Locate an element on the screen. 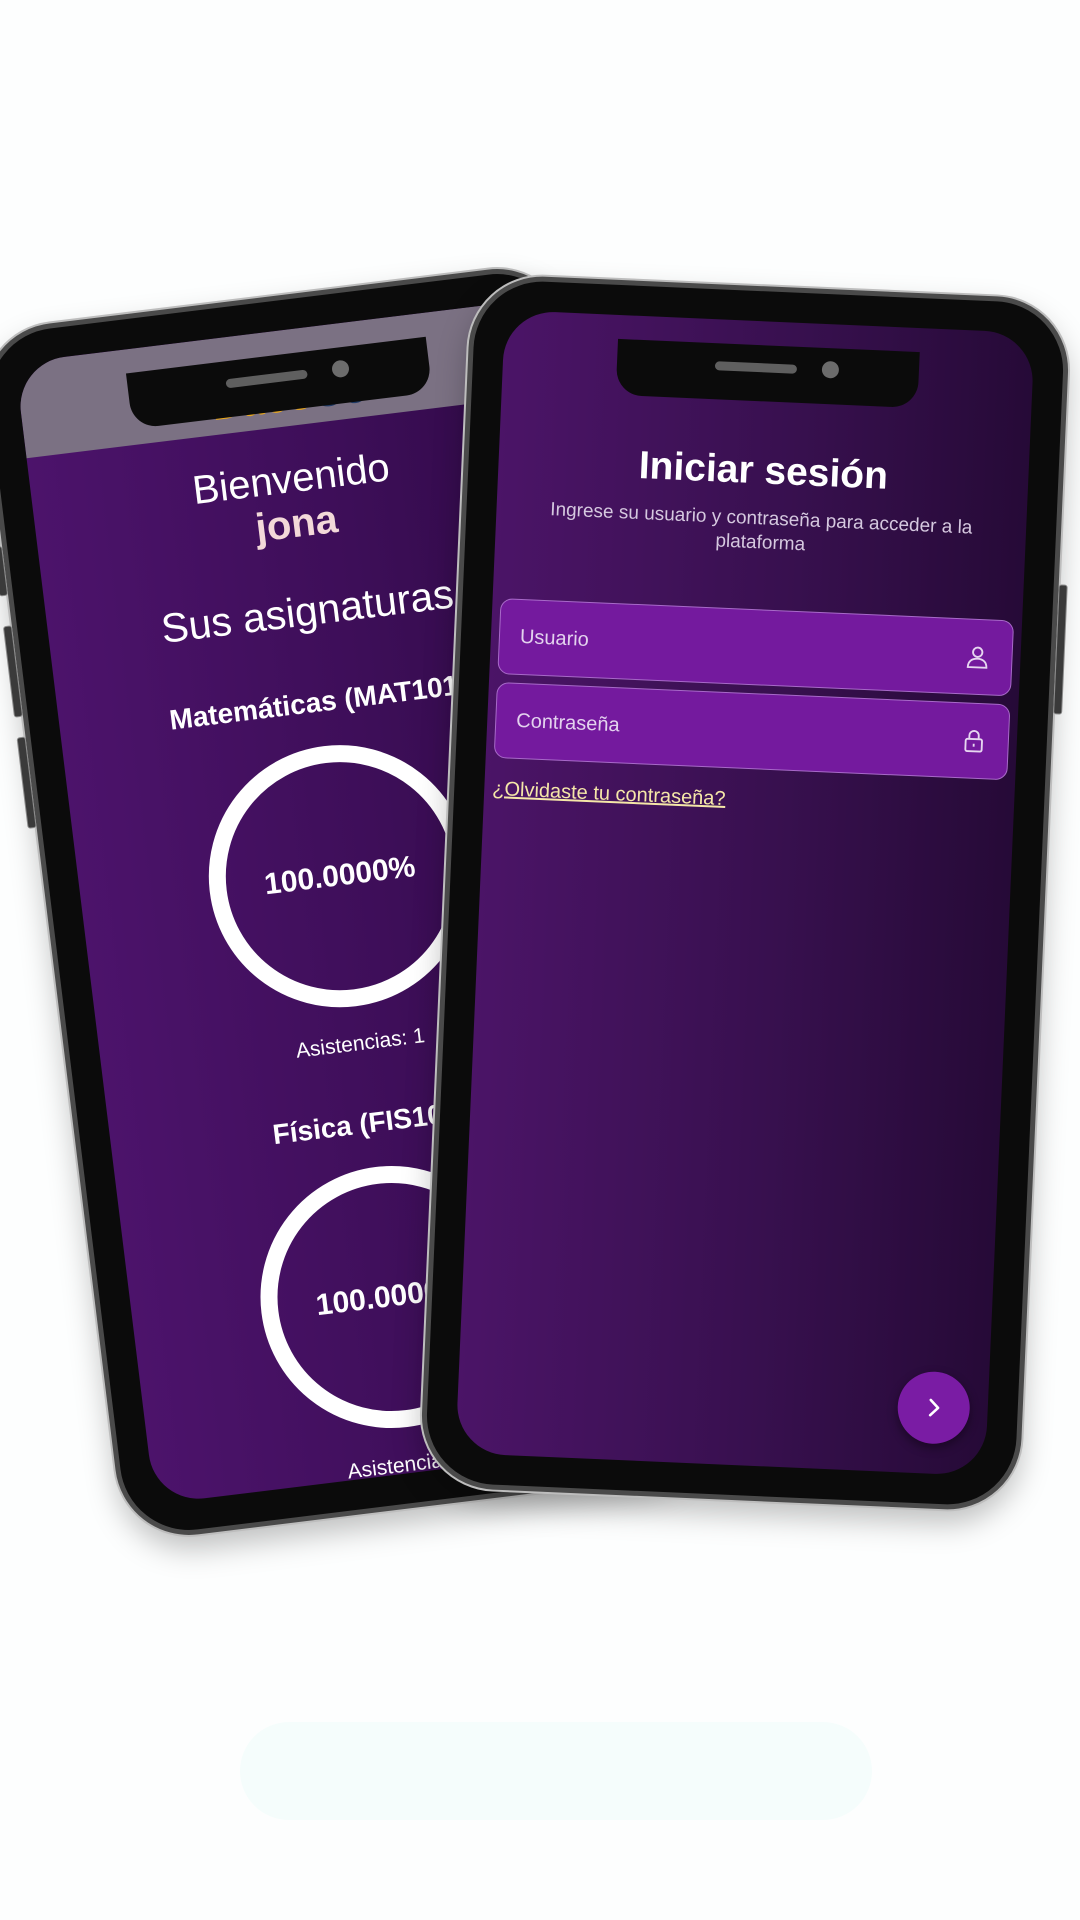 The width and height of the screenshot is (1080, 1920). password-input is located at coordinates (705, 729).